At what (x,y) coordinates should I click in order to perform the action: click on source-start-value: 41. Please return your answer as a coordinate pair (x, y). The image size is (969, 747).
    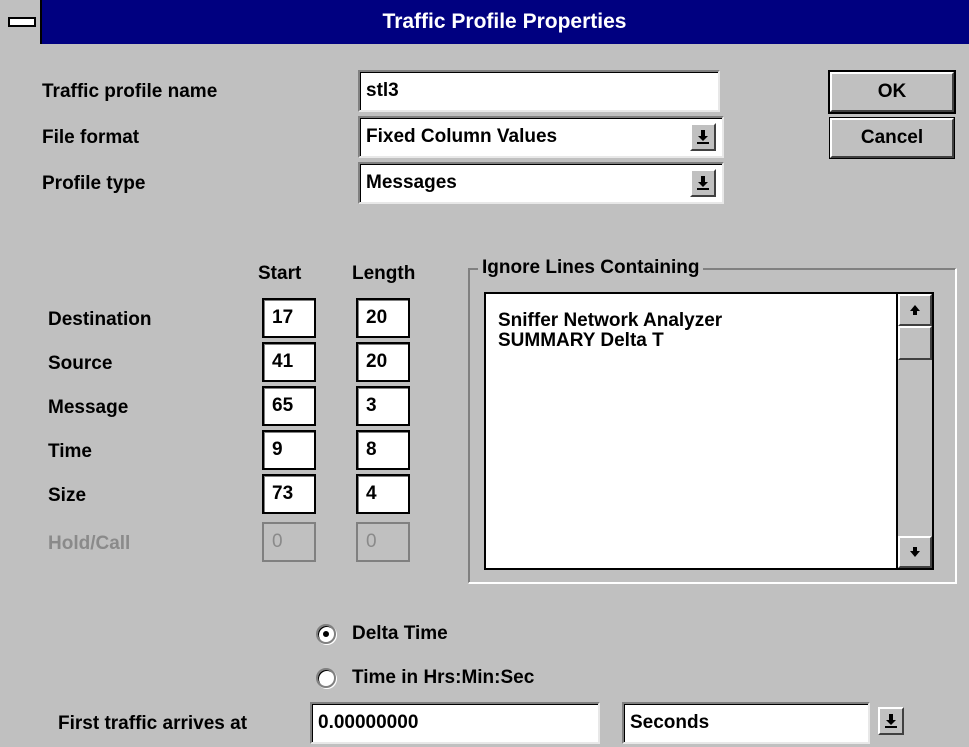
    Looking at the image, I should click on (283, 361).